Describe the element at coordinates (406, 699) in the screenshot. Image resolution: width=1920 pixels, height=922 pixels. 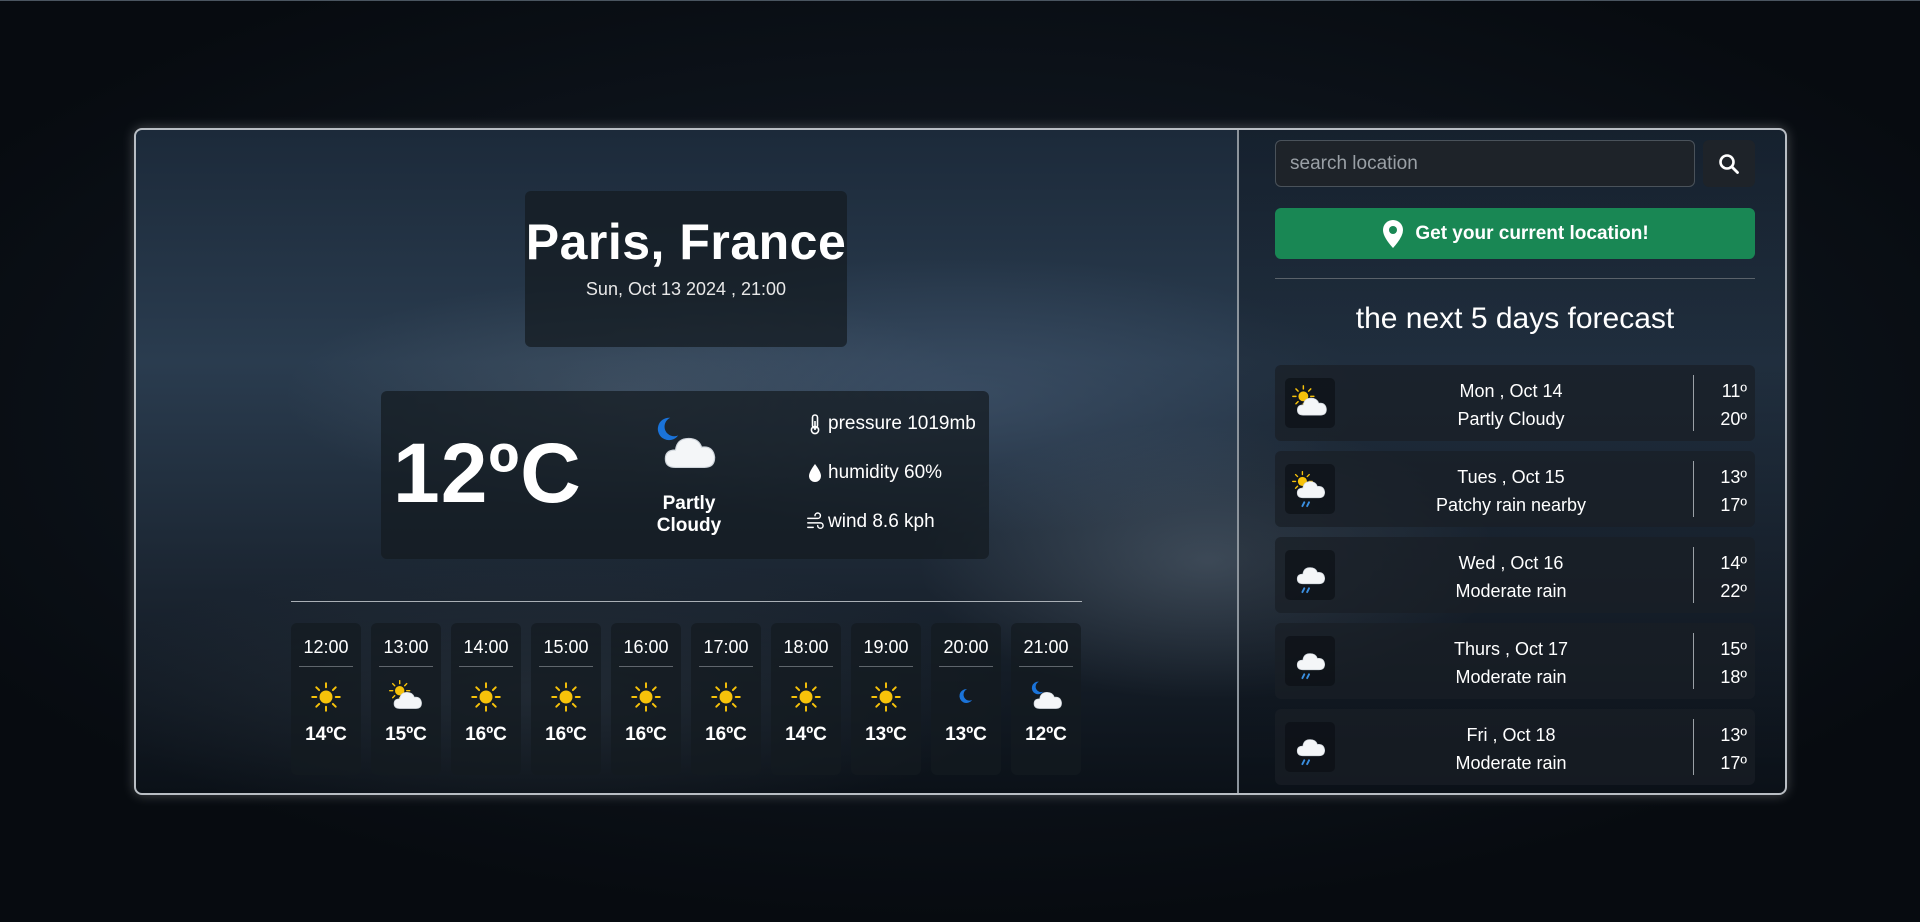
I see `hourly-item: 13:00 15ºC` at that location.